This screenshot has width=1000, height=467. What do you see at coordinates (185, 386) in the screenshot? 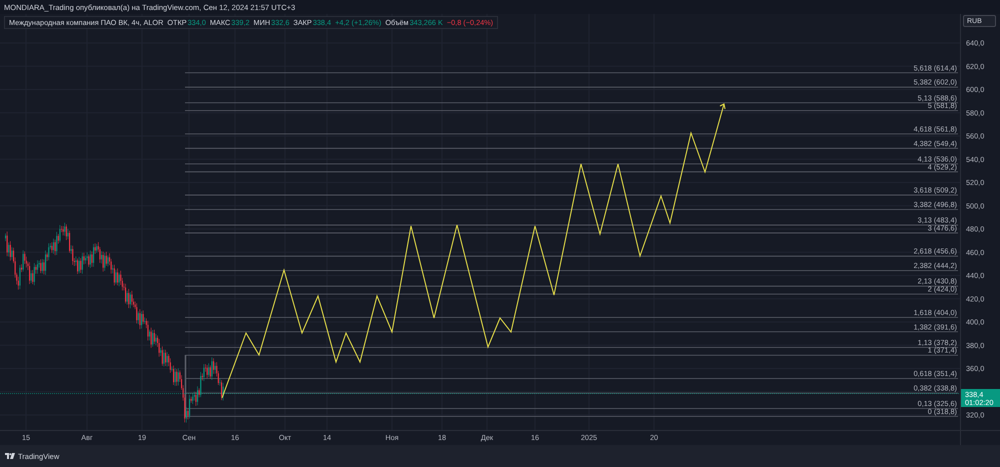
I see `range-edge-line` at bounding box center [185, 386].